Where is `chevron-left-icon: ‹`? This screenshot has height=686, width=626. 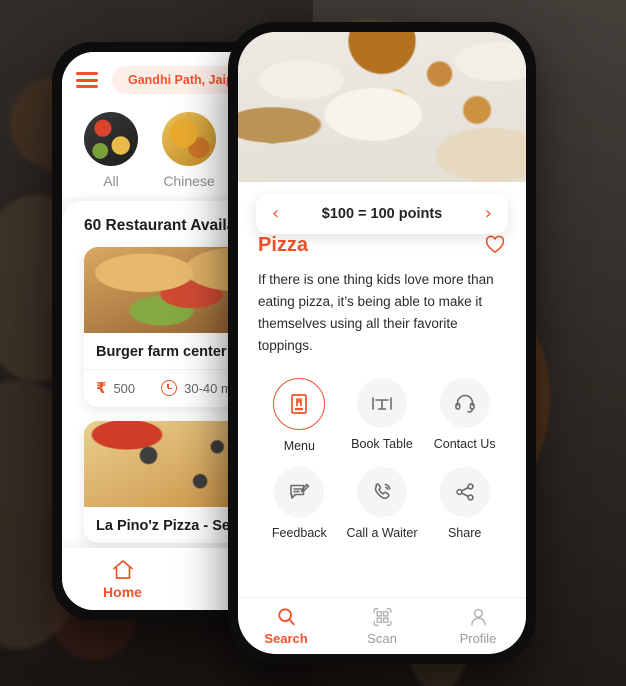 chevron-left-icon: ‹ is located at coordinates (275, 214).